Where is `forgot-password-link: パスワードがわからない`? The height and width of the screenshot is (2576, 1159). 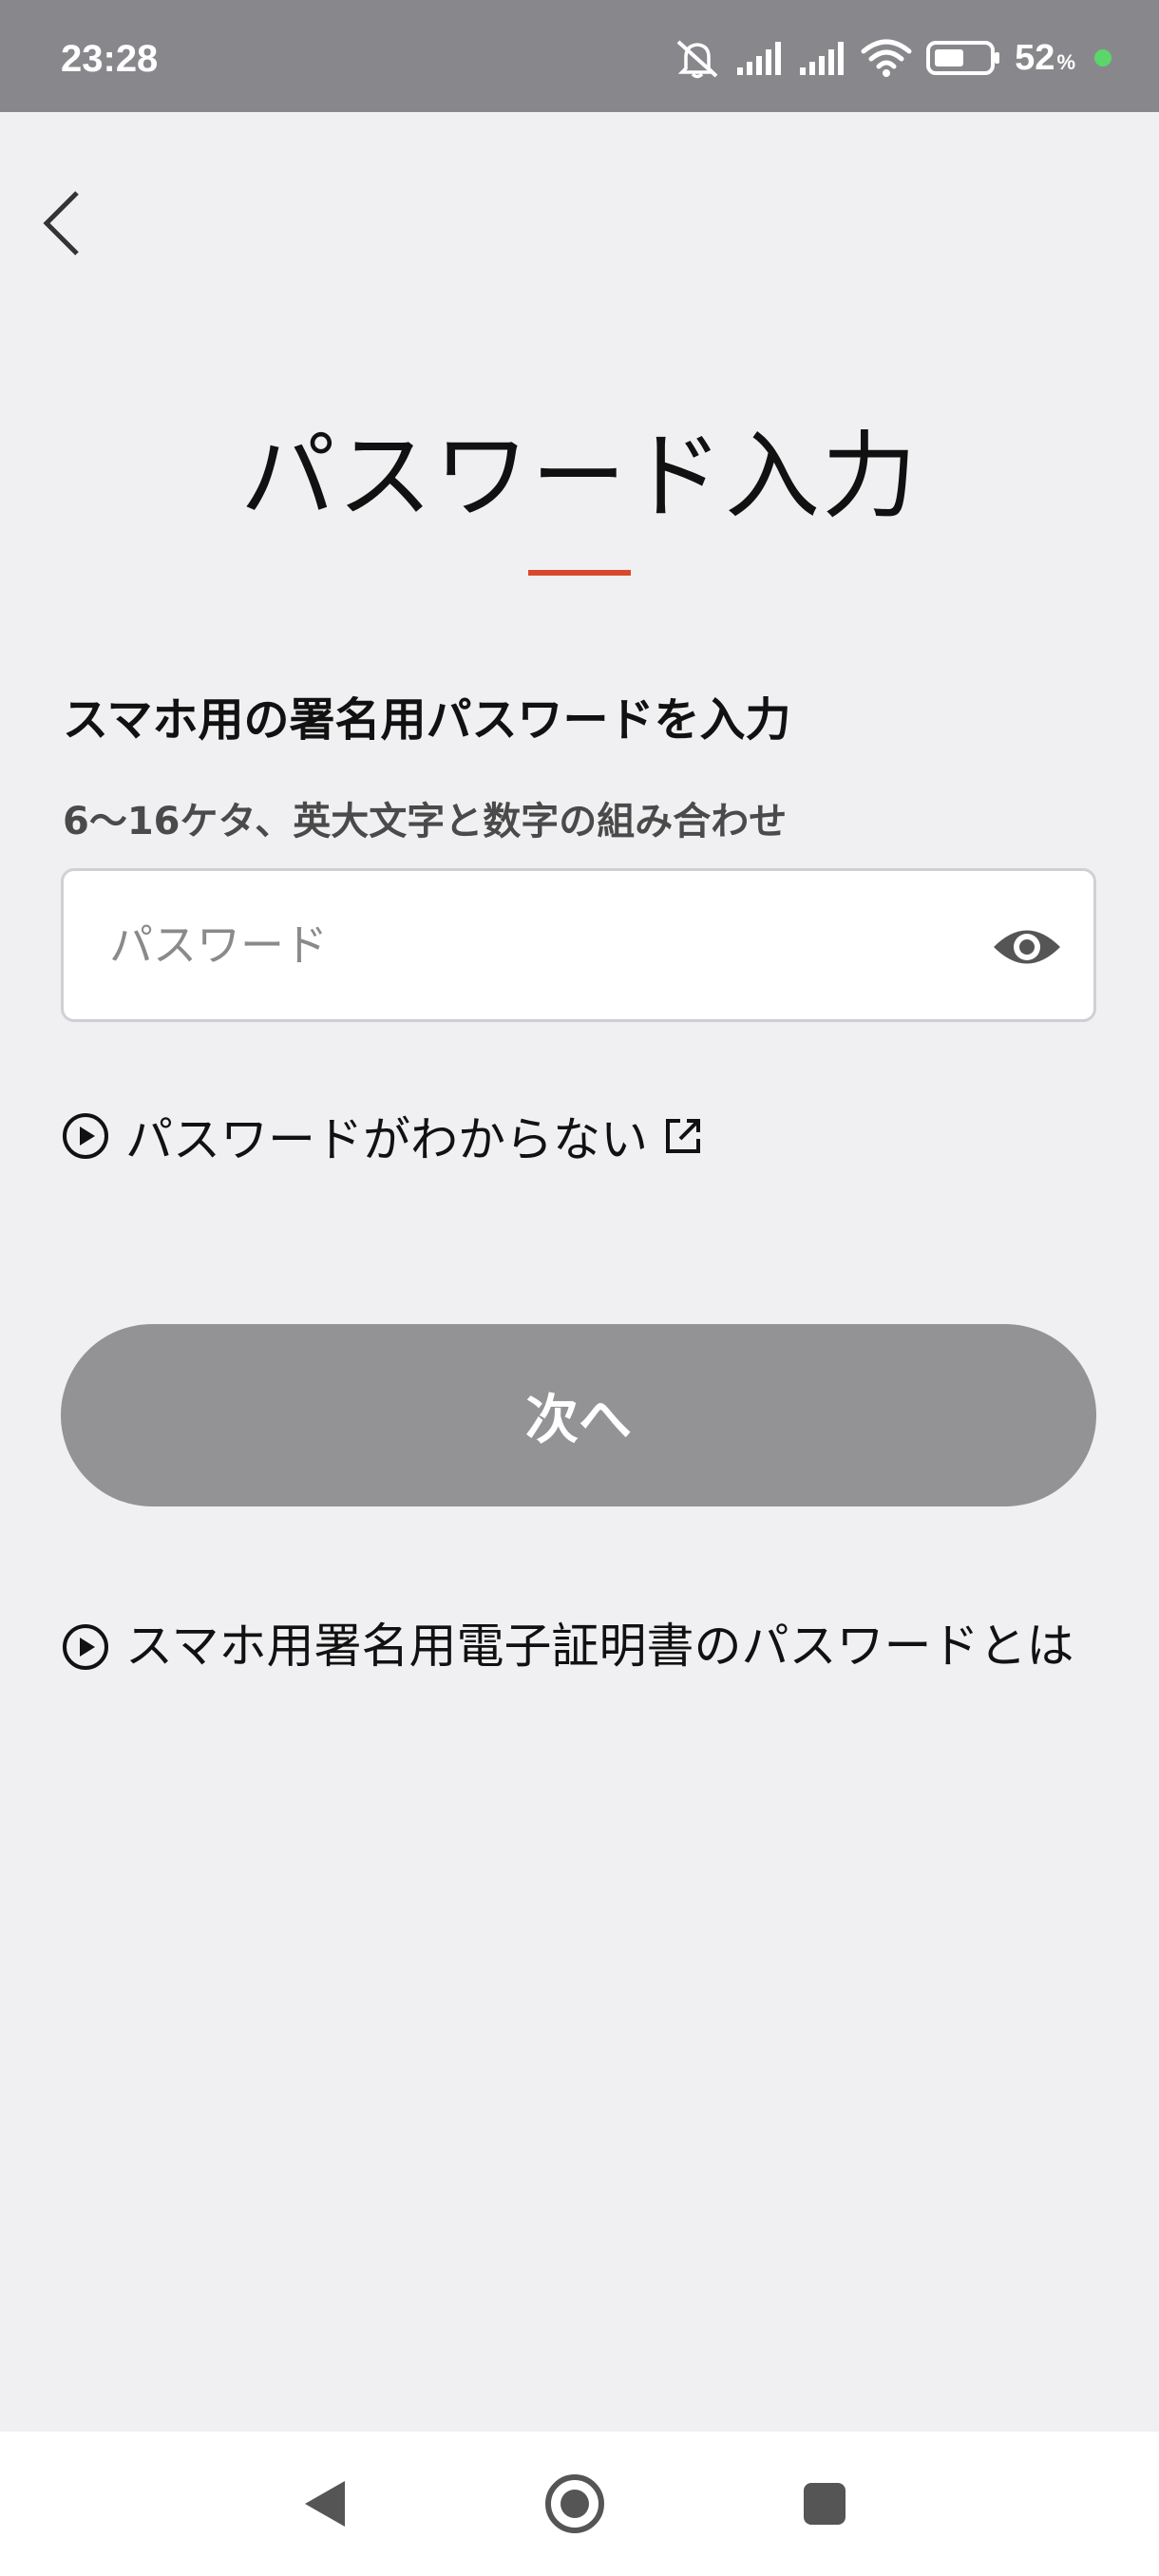
forgot-password-link: パスワードがわからない is located at coordinates (382, 1136).